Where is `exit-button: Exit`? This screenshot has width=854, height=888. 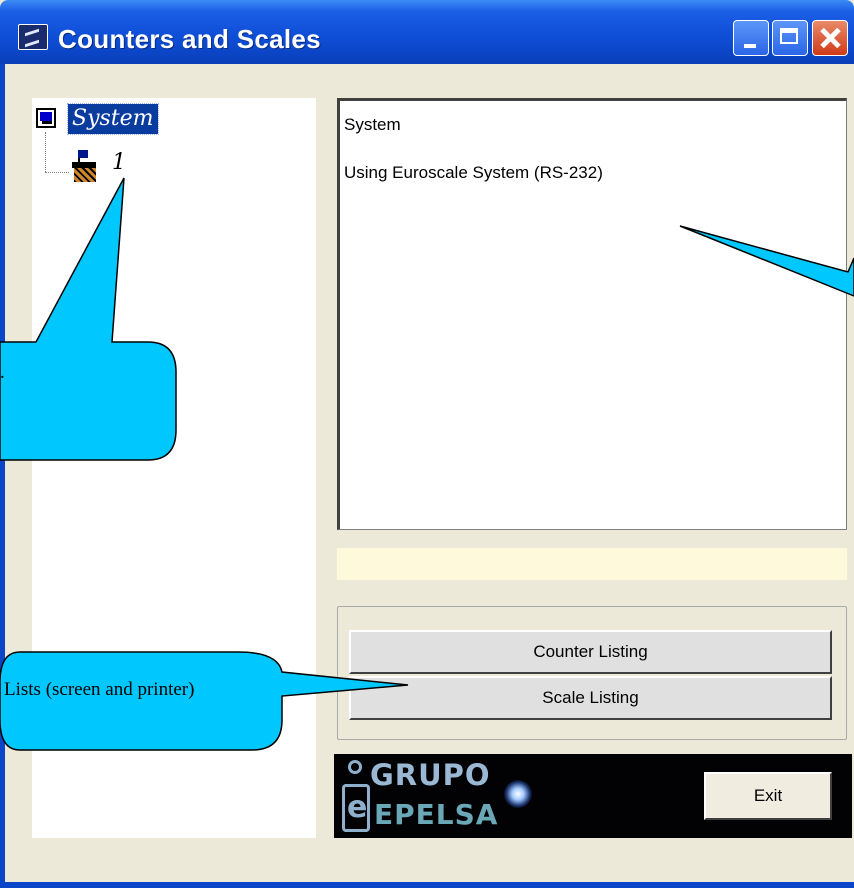
exit-button: Exit is located at coordinates (768, 796).